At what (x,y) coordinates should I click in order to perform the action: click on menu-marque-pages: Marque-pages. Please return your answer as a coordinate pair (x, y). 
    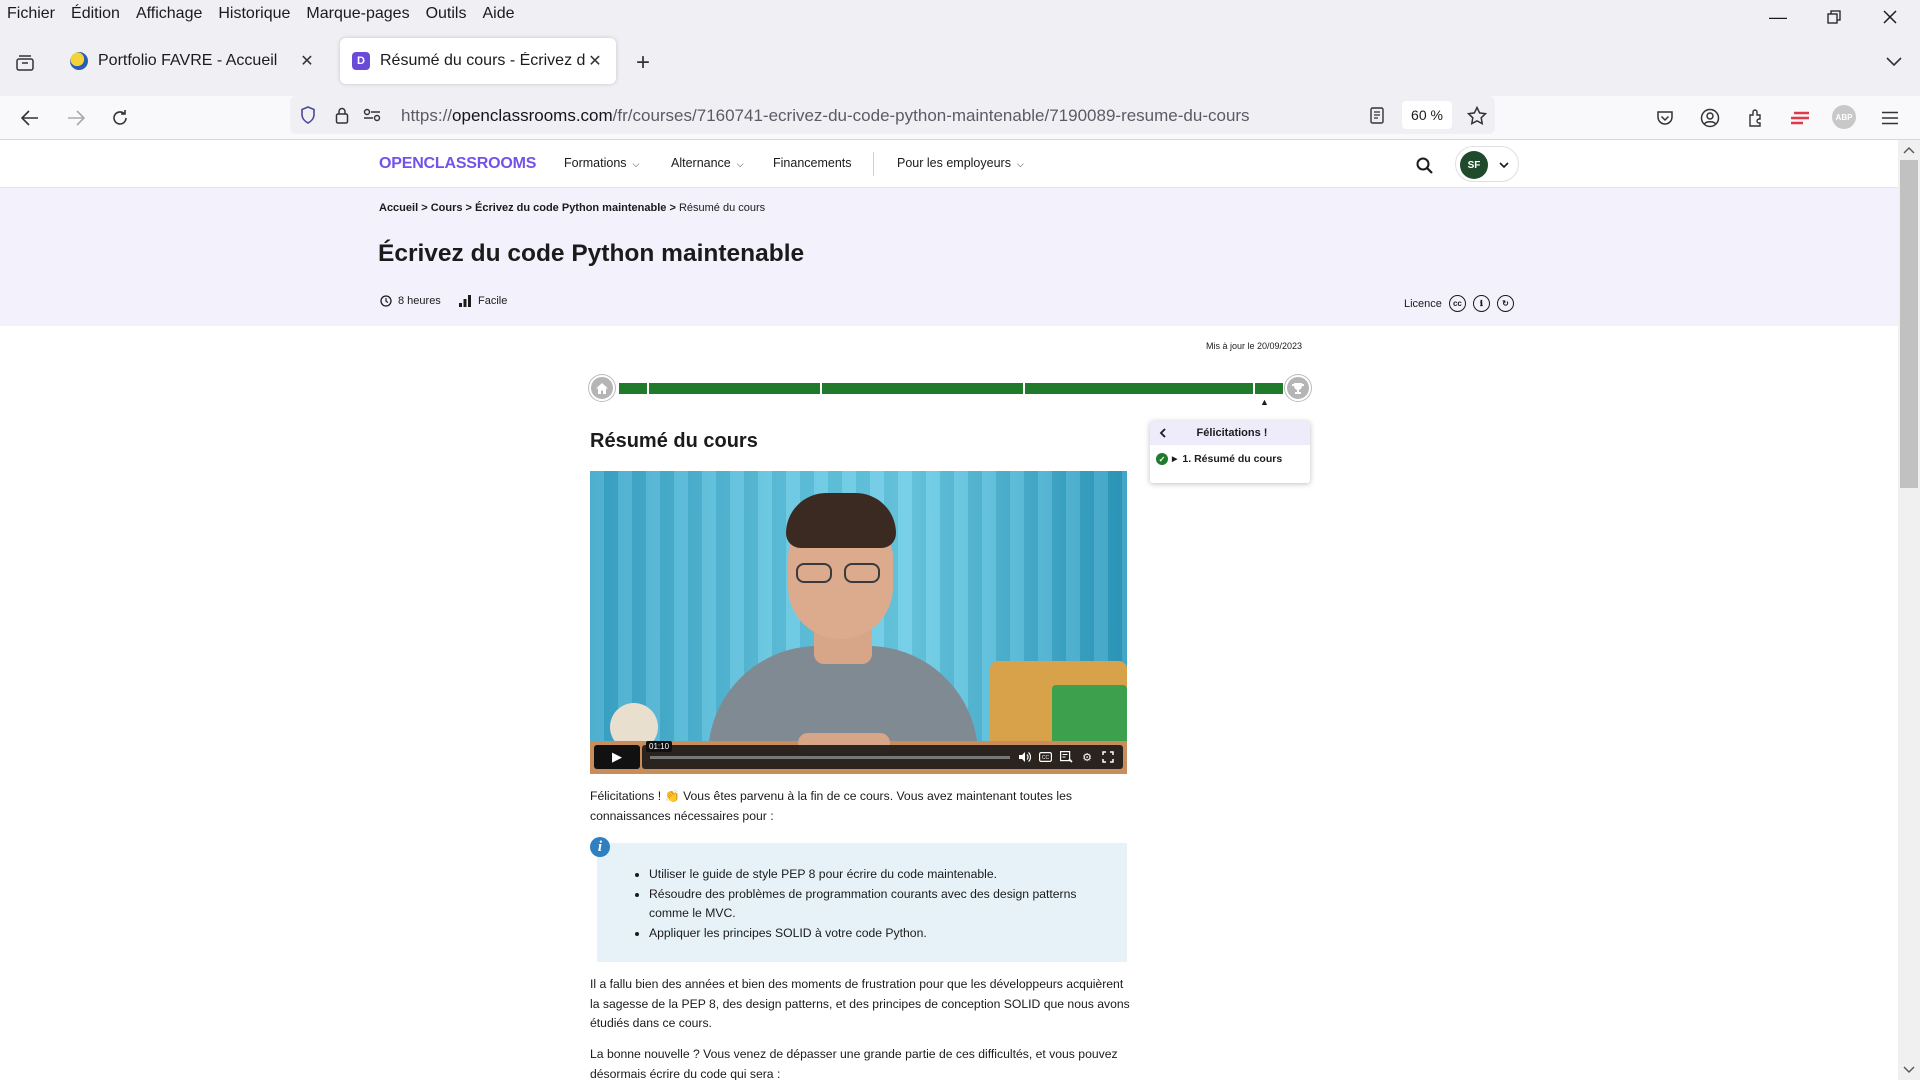
    Looking at the image, I should click on (357, 14).